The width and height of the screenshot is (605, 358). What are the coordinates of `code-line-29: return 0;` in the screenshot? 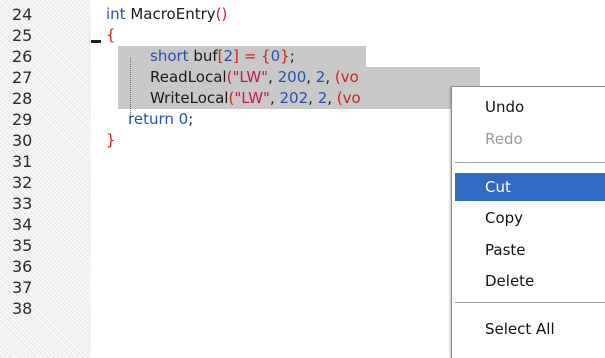 It's located at (160, 119).